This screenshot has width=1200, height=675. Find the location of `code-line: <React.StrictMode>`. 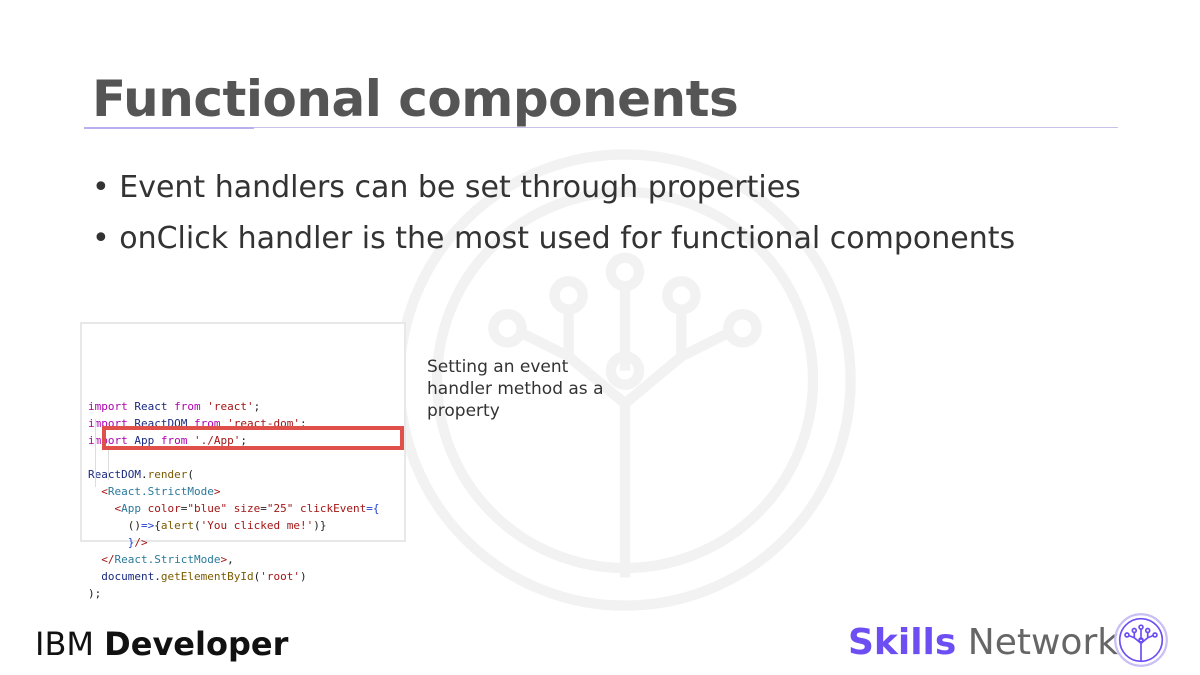

code-line: <React.StrictMode> is located at coordinates (246, 491).